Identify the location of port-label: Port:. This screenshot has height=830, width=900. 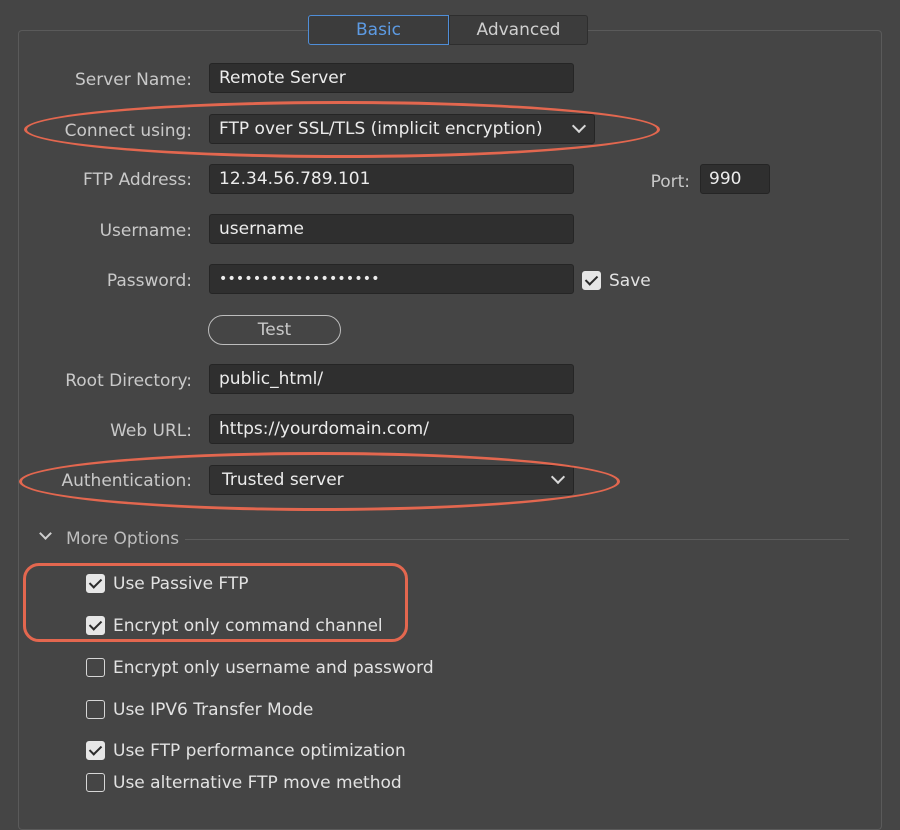
(670, 182).